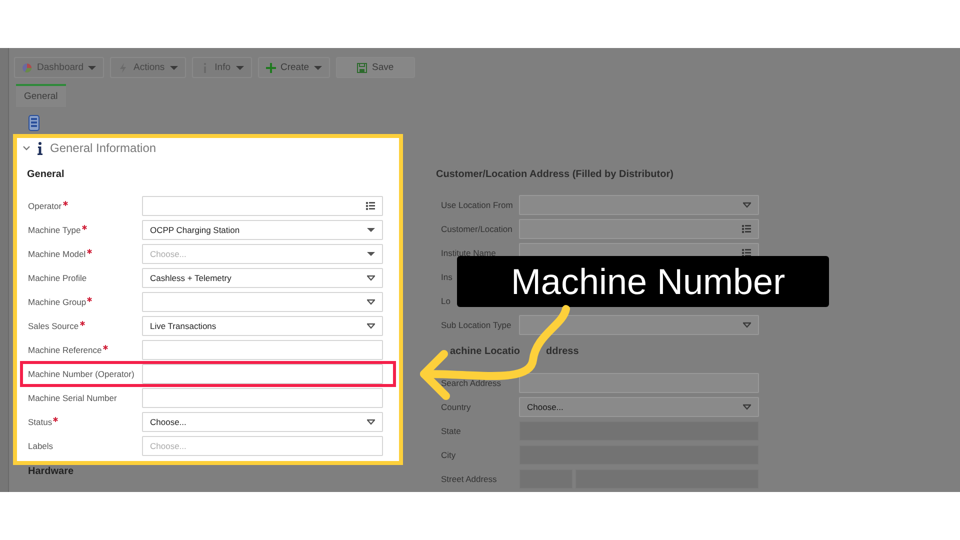 The height and width of the screenshot is (540, 960). What do you see at coordinates (57, 278) in the screenshot?
I see `field-label: Machine Profile` at bounding box center [57, 278].